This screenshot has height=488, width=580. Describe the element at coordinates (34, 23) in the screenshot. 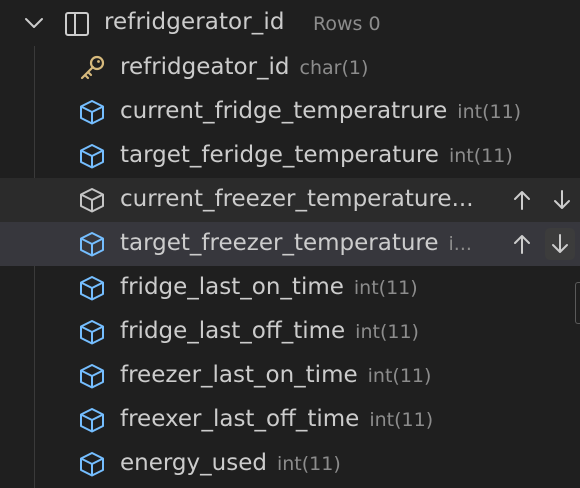

I see `chevron-down-icon` at that location.